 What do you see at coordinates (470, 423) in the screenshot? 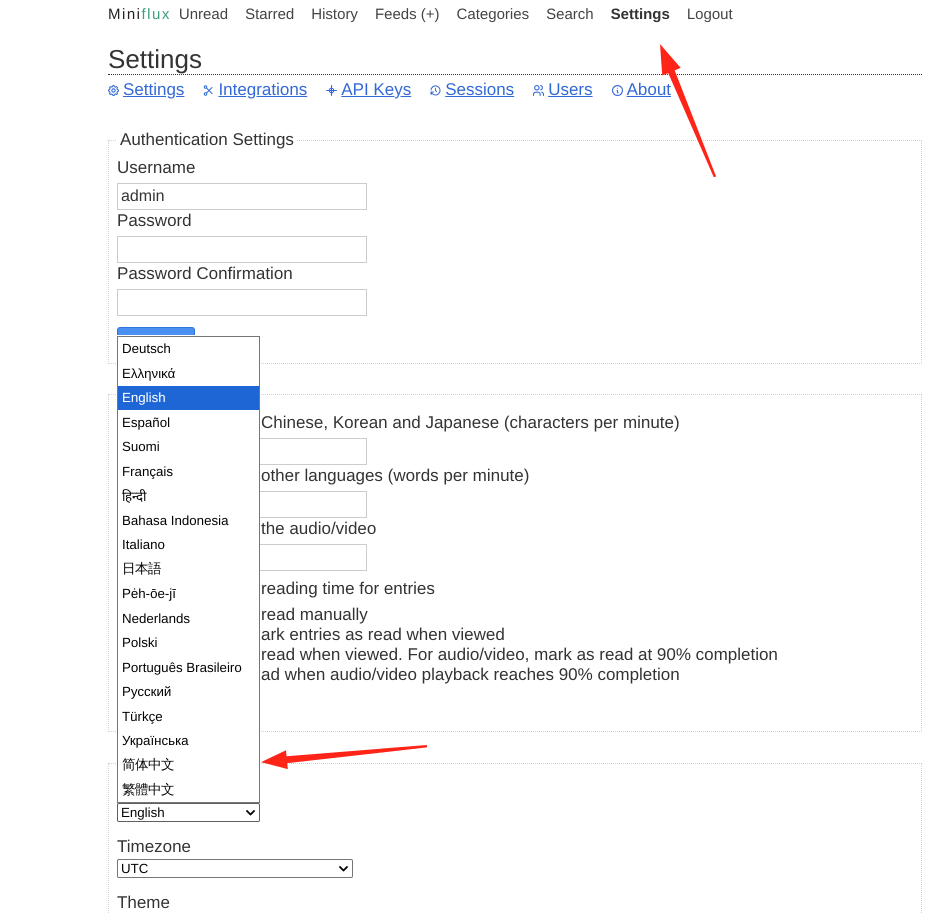
I see `field-label: Chinese, Korean and Japanese (characters per minute)` at bounding box center [470, 423].